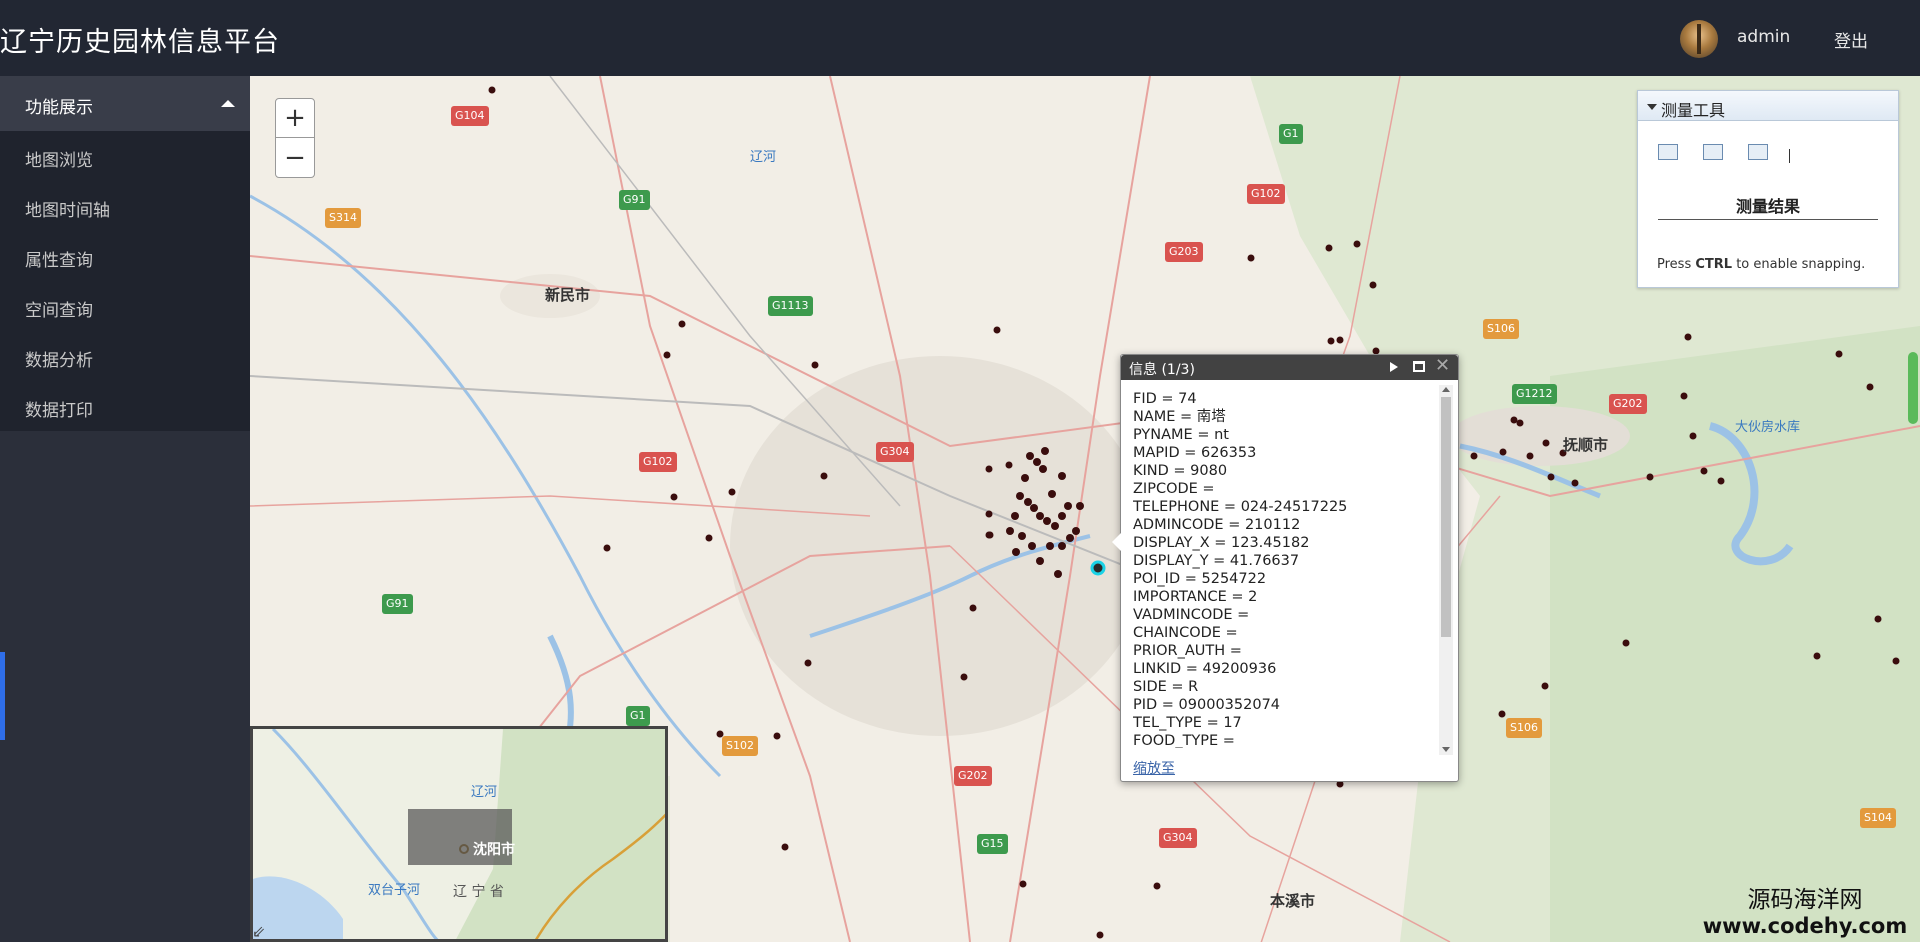  I want to click on snapping-hint: Press CTRL to enable snapping., so click(1761, 264).